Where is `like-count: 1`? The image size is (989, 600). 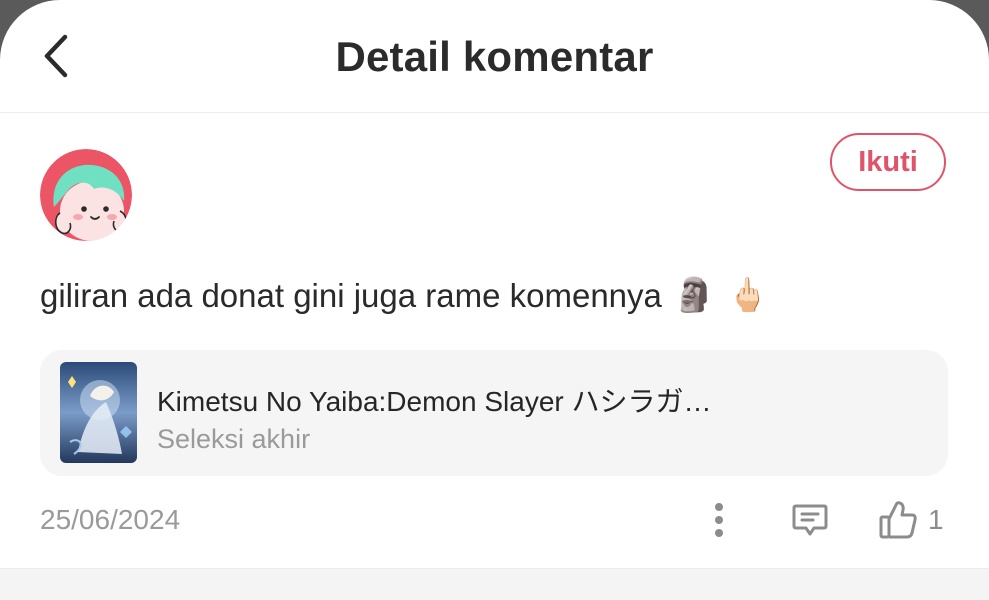 like-count: 1 is located at coordinates (936, 519).